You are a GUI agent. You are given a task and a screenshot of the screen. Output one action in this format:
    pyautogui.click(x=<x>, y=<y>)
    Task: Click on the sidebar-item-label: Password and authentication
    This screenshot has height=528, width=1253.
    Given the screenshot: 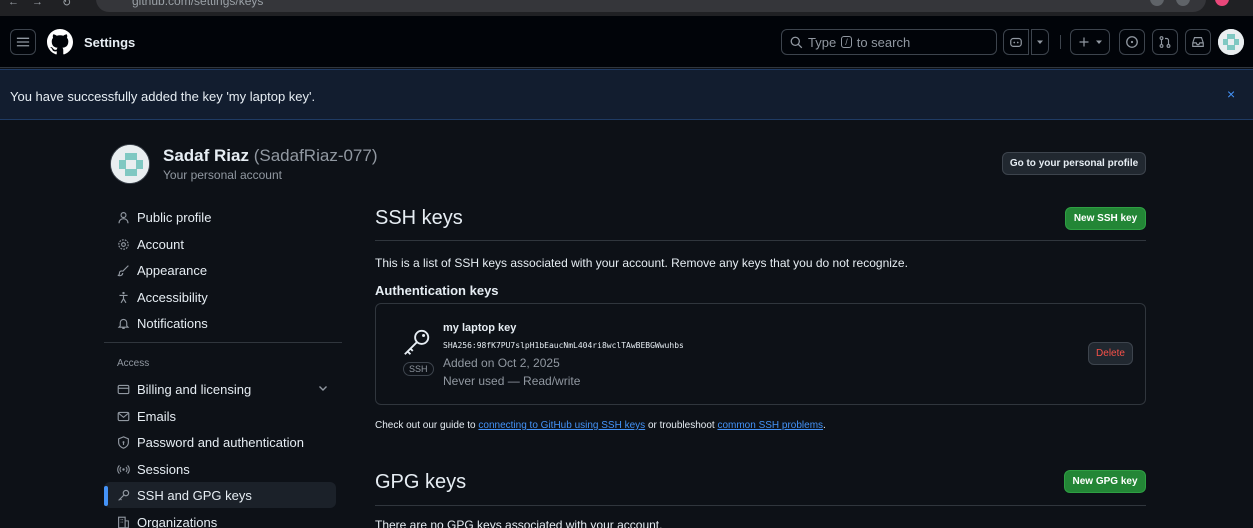 What is the action you would take?
    pyautogui.click(x=220, y=442)
    